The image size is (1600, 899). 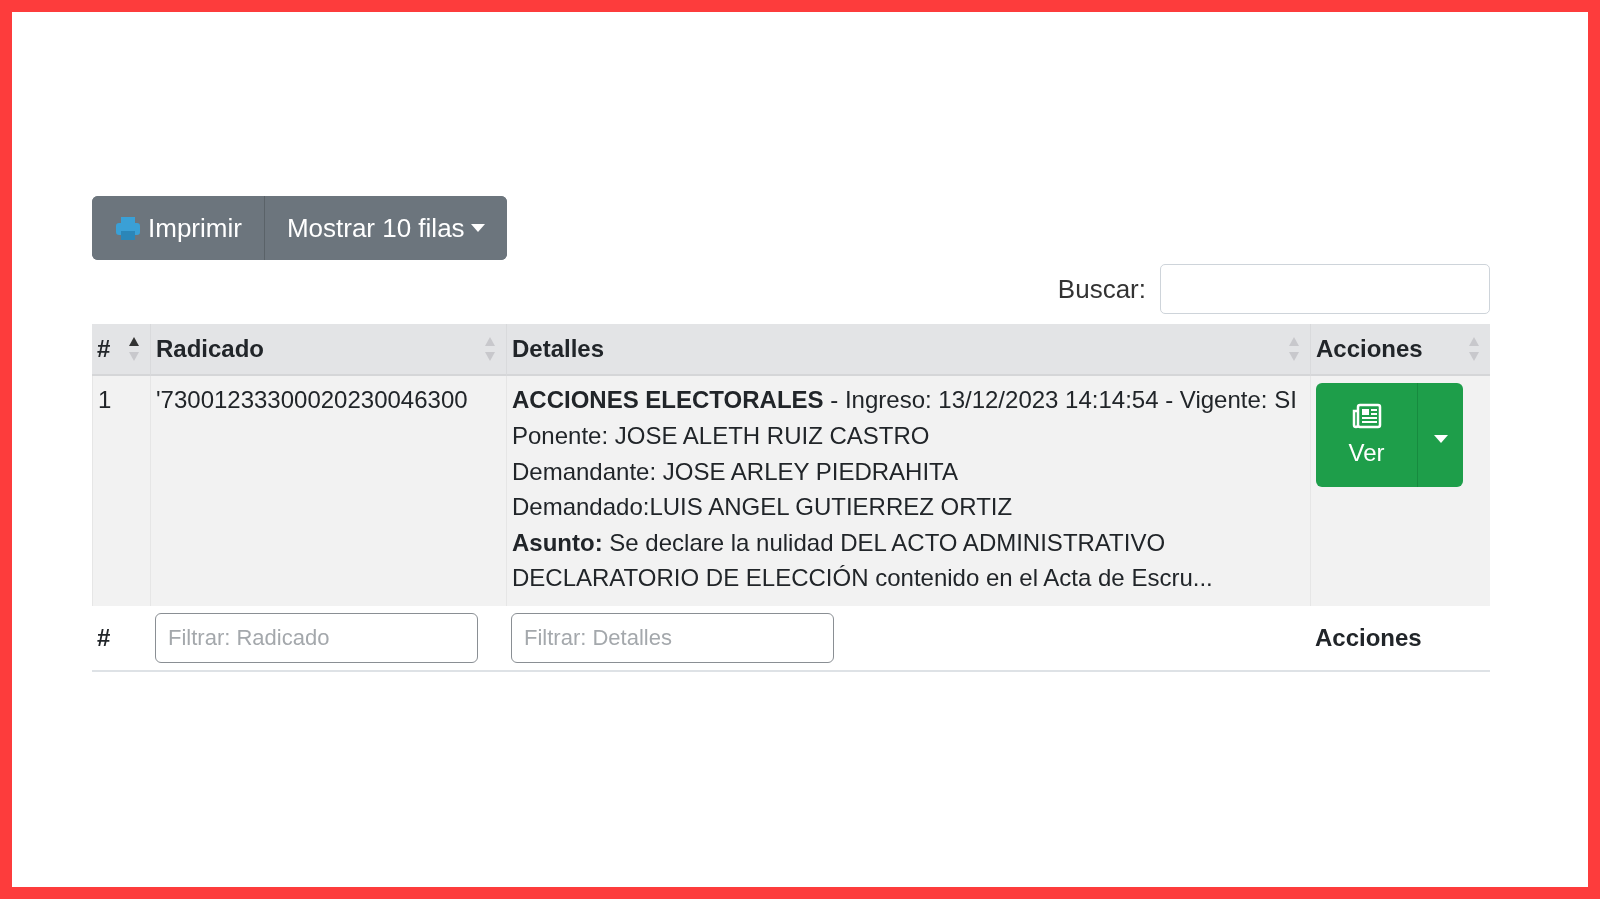 I want to click on footer-label: Acciones, so click(x=1368, y=637).